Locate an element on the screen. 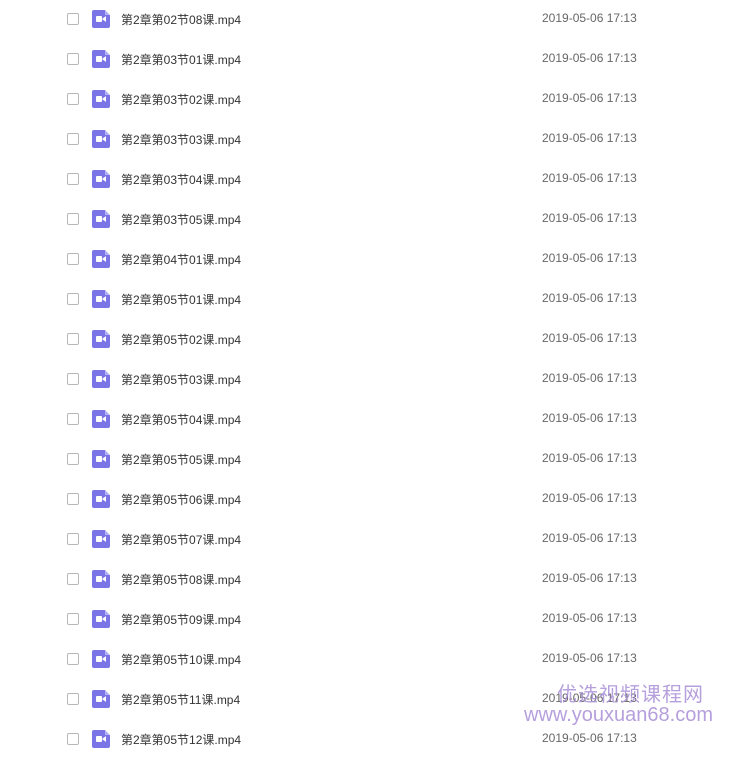 The width and height of the screenshot is (745, 765). file-row: 第2章第03节05课.mp4 2019-05-06 17:13 is located at coordinates (372, 220).